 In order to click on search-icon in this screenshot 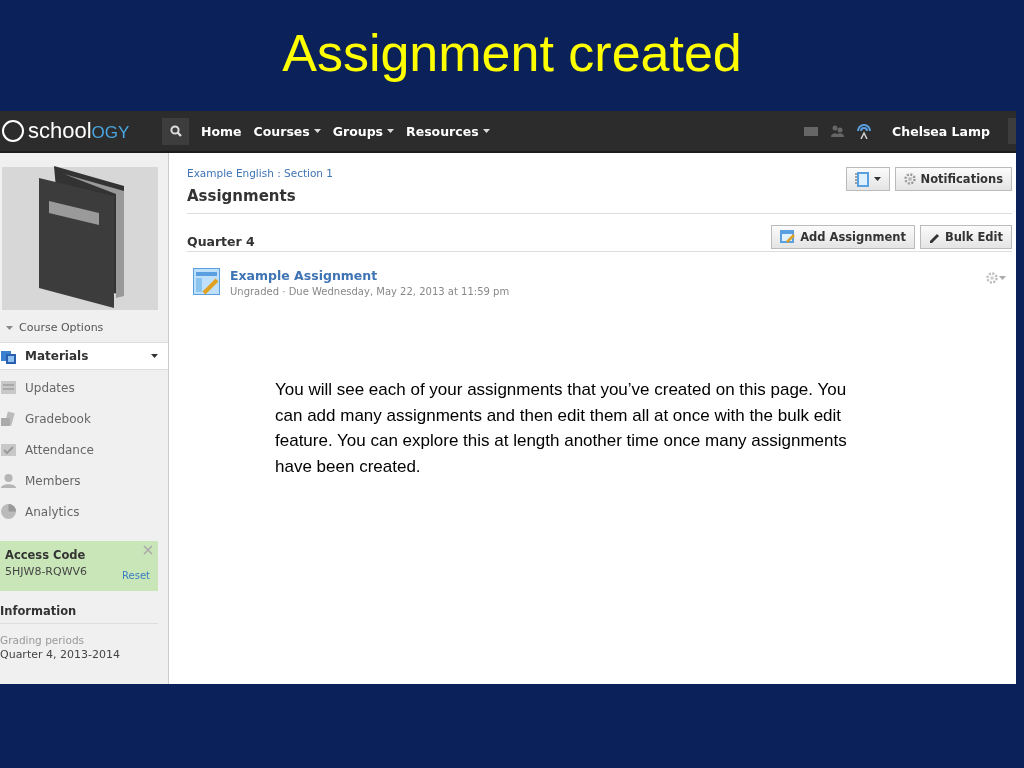, I will do `click(175, 131)`.